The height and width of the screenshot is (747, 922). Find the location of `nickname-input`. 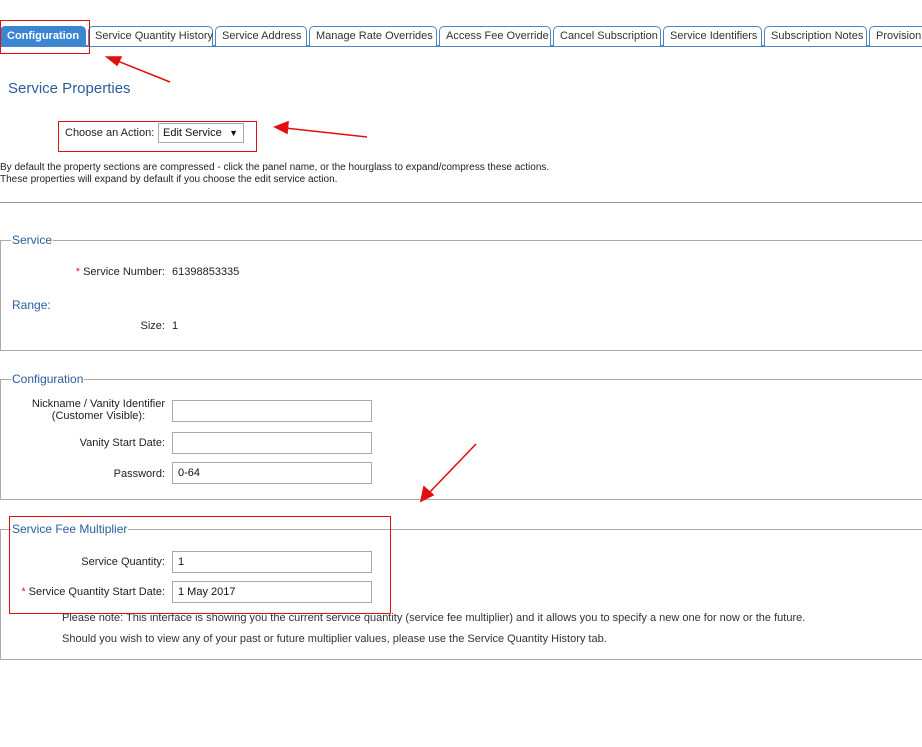

nickname-input is located at coordinates (272, 411).